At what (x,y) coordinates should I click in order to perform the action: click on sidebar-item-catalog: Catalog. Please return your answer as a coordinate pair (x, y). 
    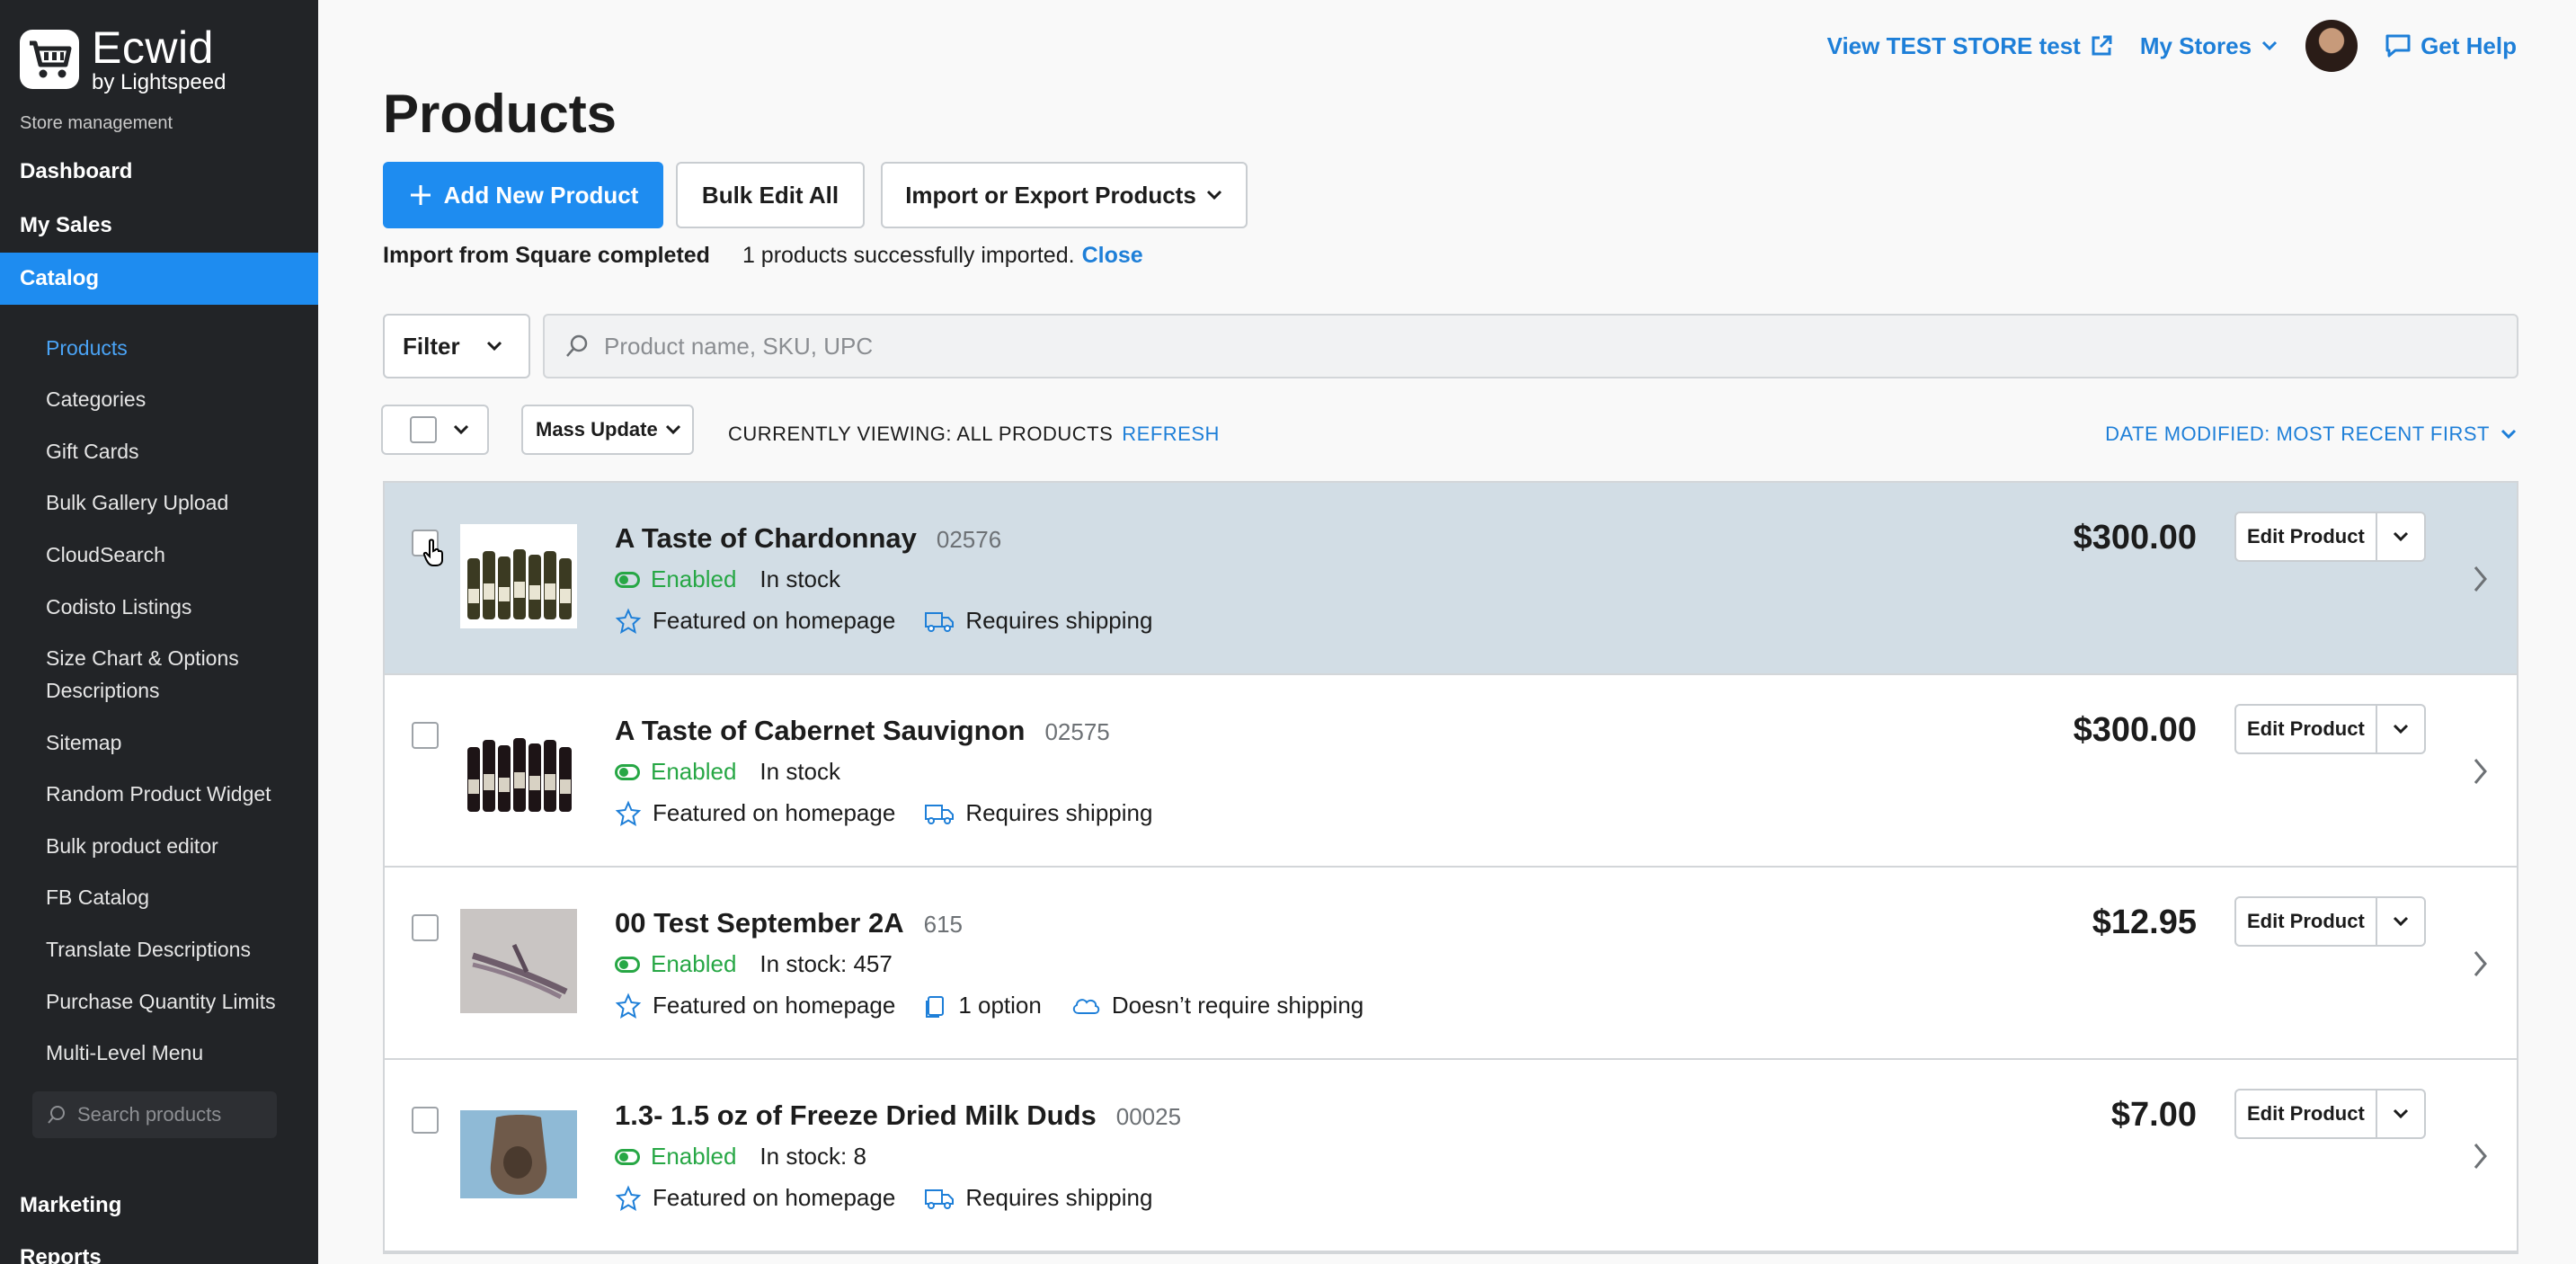
    Looking at the image, I should click on (159, 279).